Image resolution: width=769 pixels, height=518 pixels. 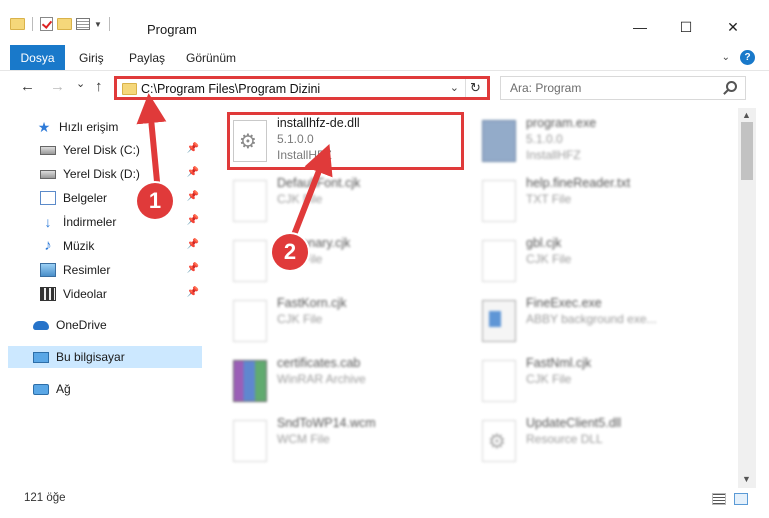 I want to click on callout-2-badge: 2, so click(x=290, y=252).